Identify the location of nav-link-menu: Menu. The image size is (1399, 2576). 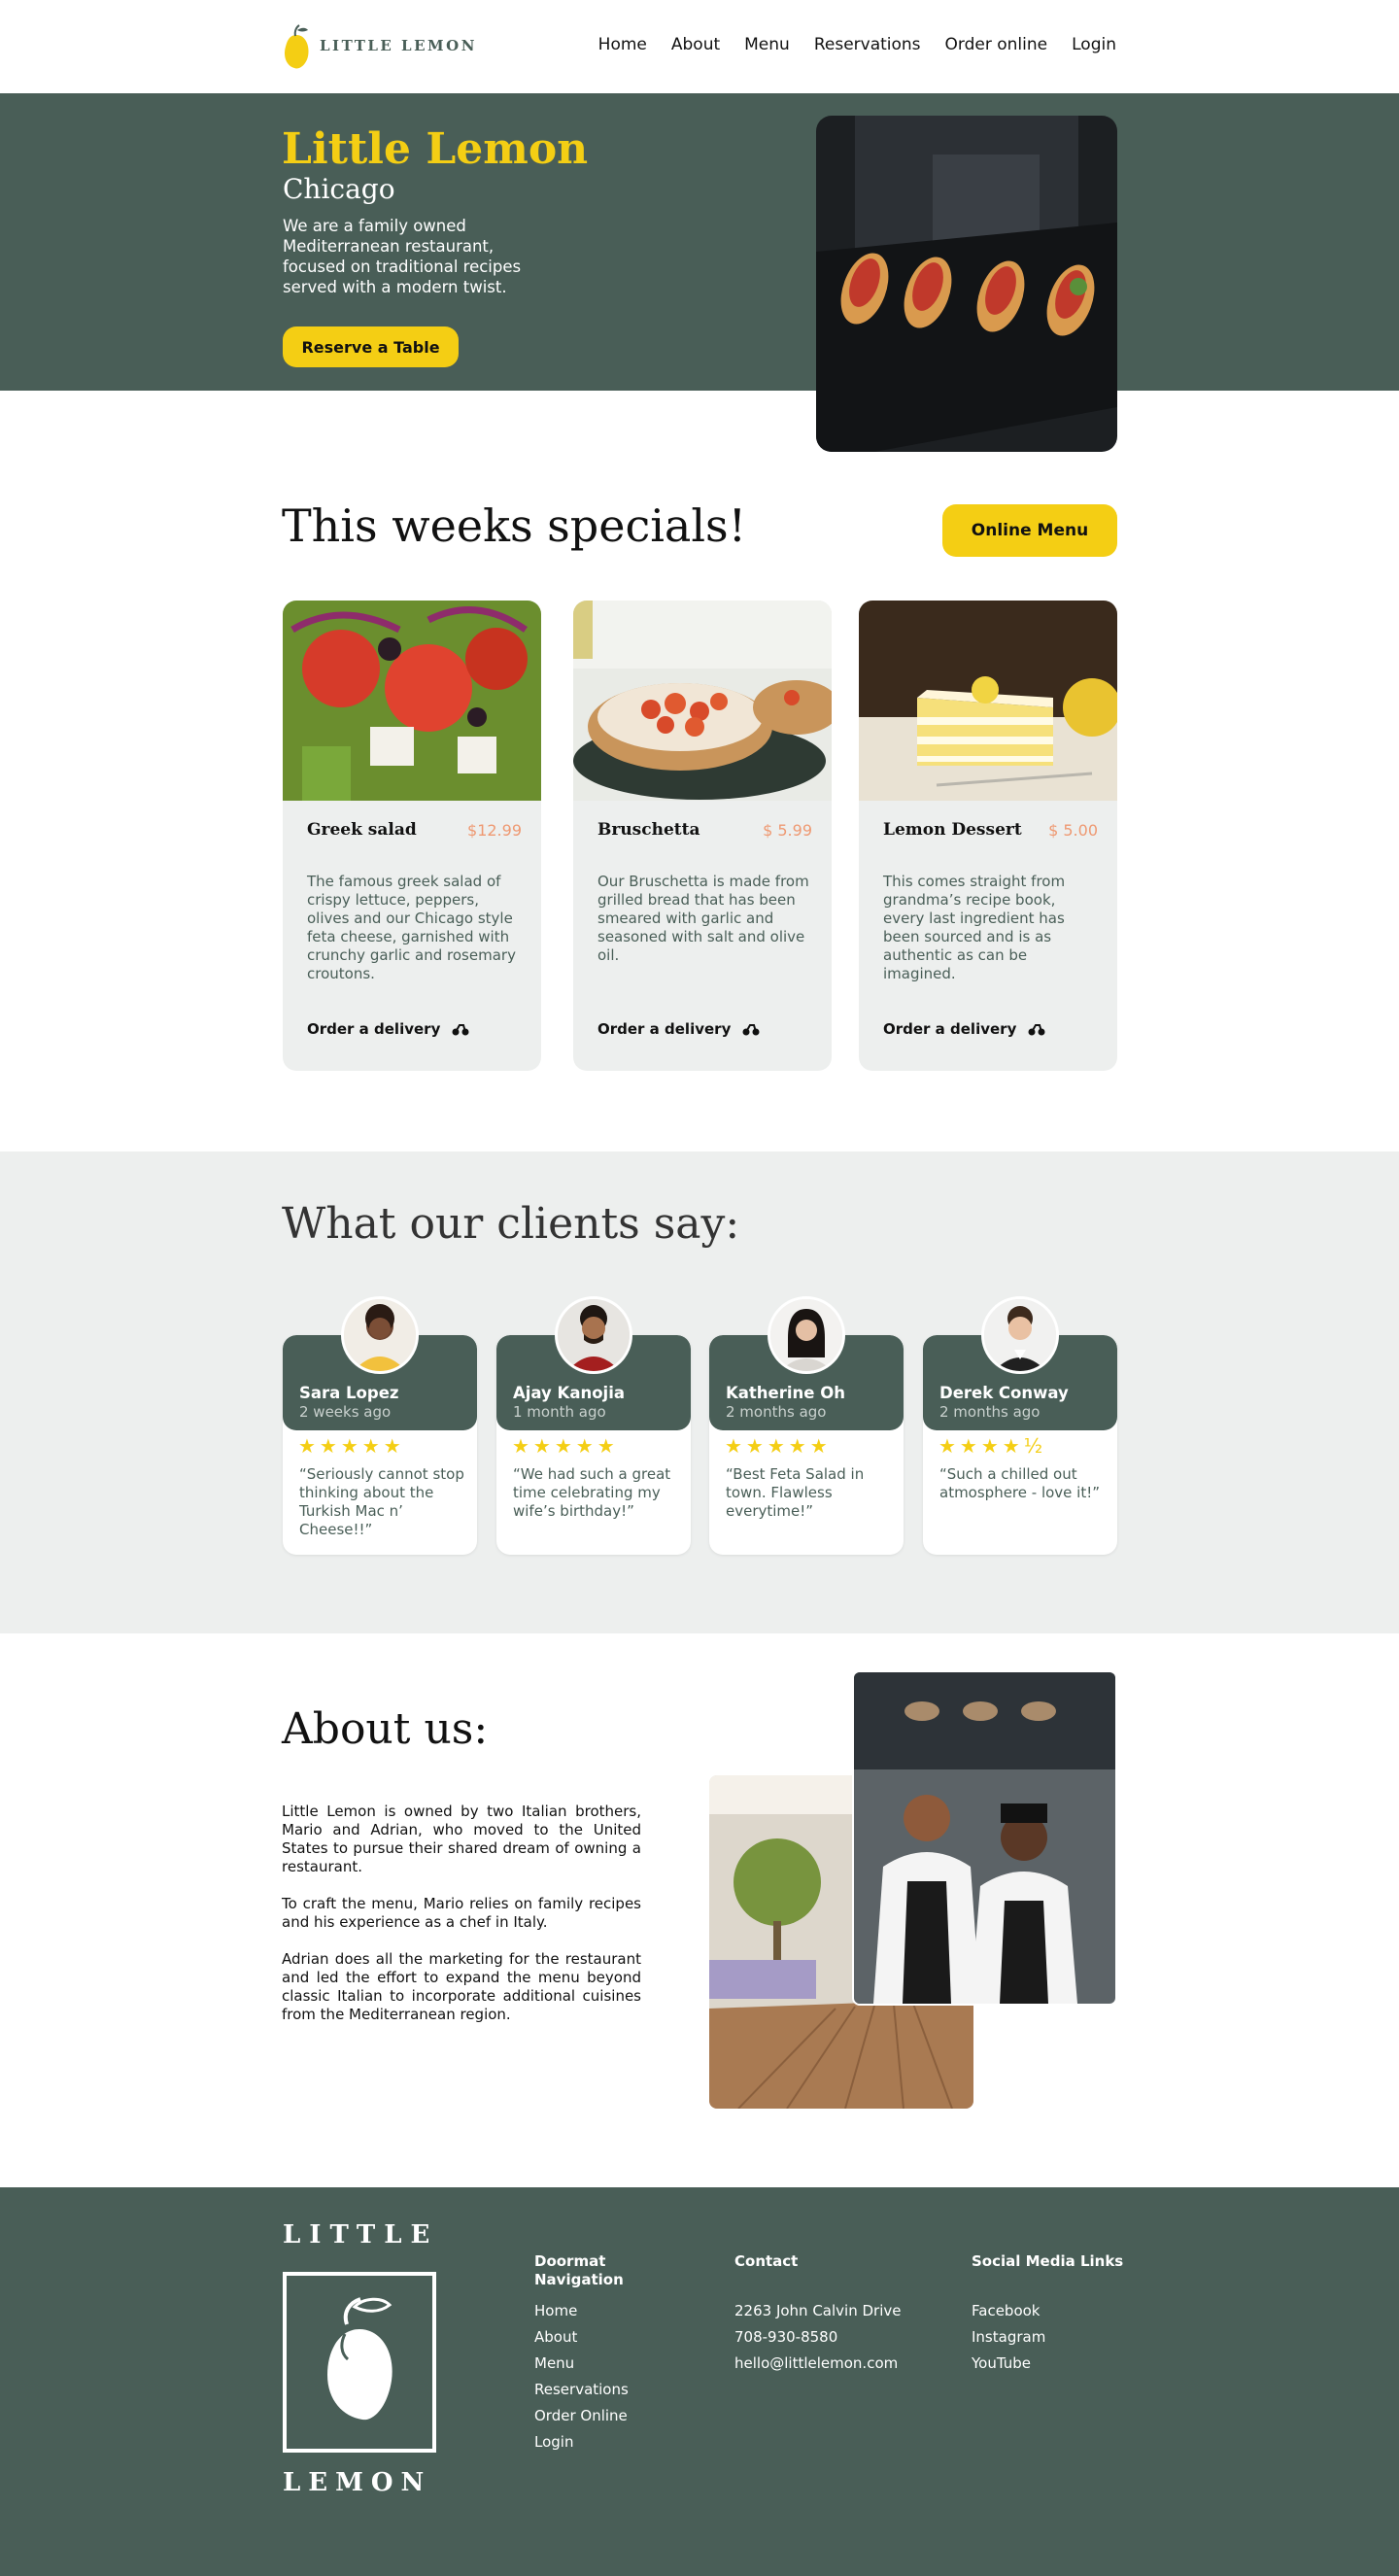
(767, 44).